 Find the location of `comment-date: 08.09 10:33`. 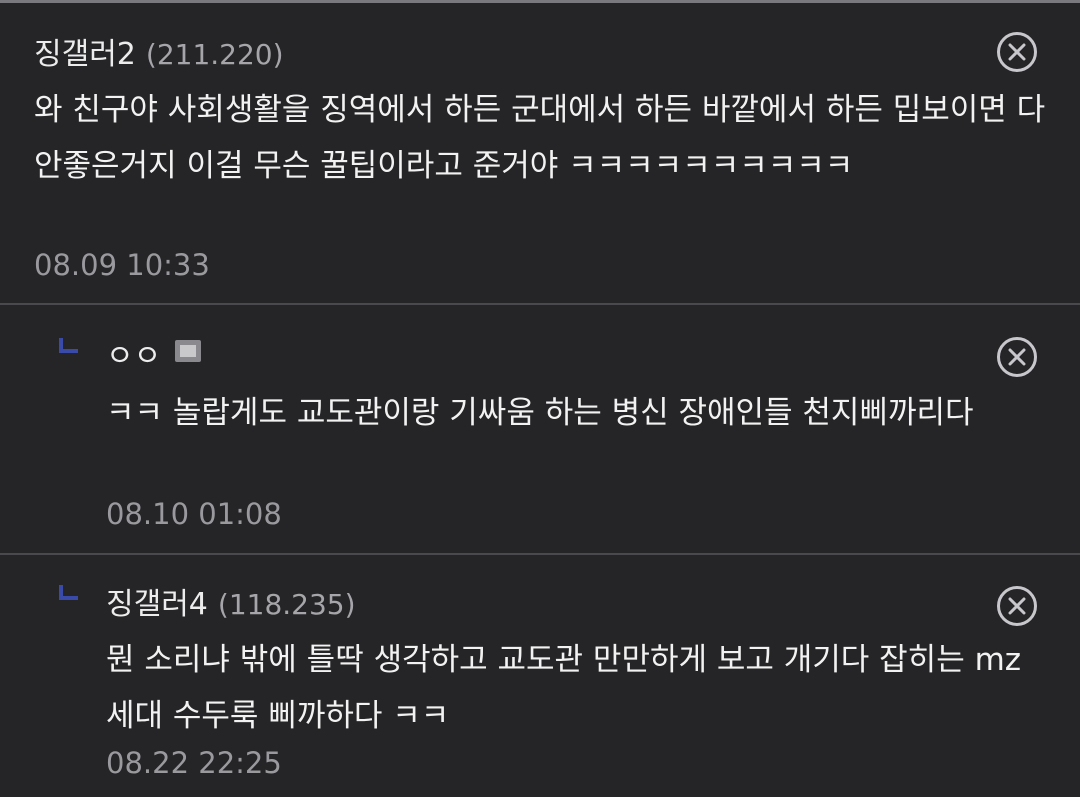

comment-date: 08.09 10:33 is located at coordinates (122, 265).